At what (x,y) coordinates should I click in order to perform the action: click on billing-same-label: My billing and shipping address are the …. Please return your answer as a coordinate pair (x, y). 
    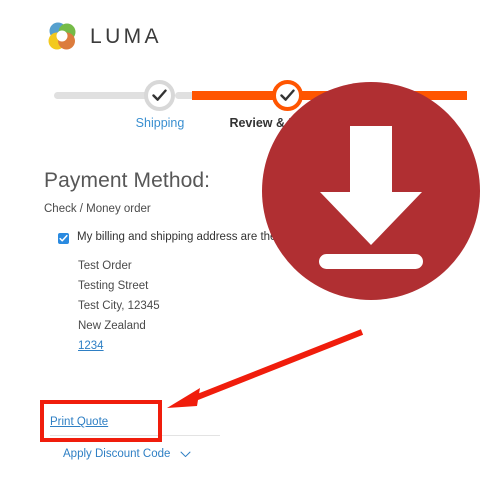
    Looking at the image, I should click on (192, 237).